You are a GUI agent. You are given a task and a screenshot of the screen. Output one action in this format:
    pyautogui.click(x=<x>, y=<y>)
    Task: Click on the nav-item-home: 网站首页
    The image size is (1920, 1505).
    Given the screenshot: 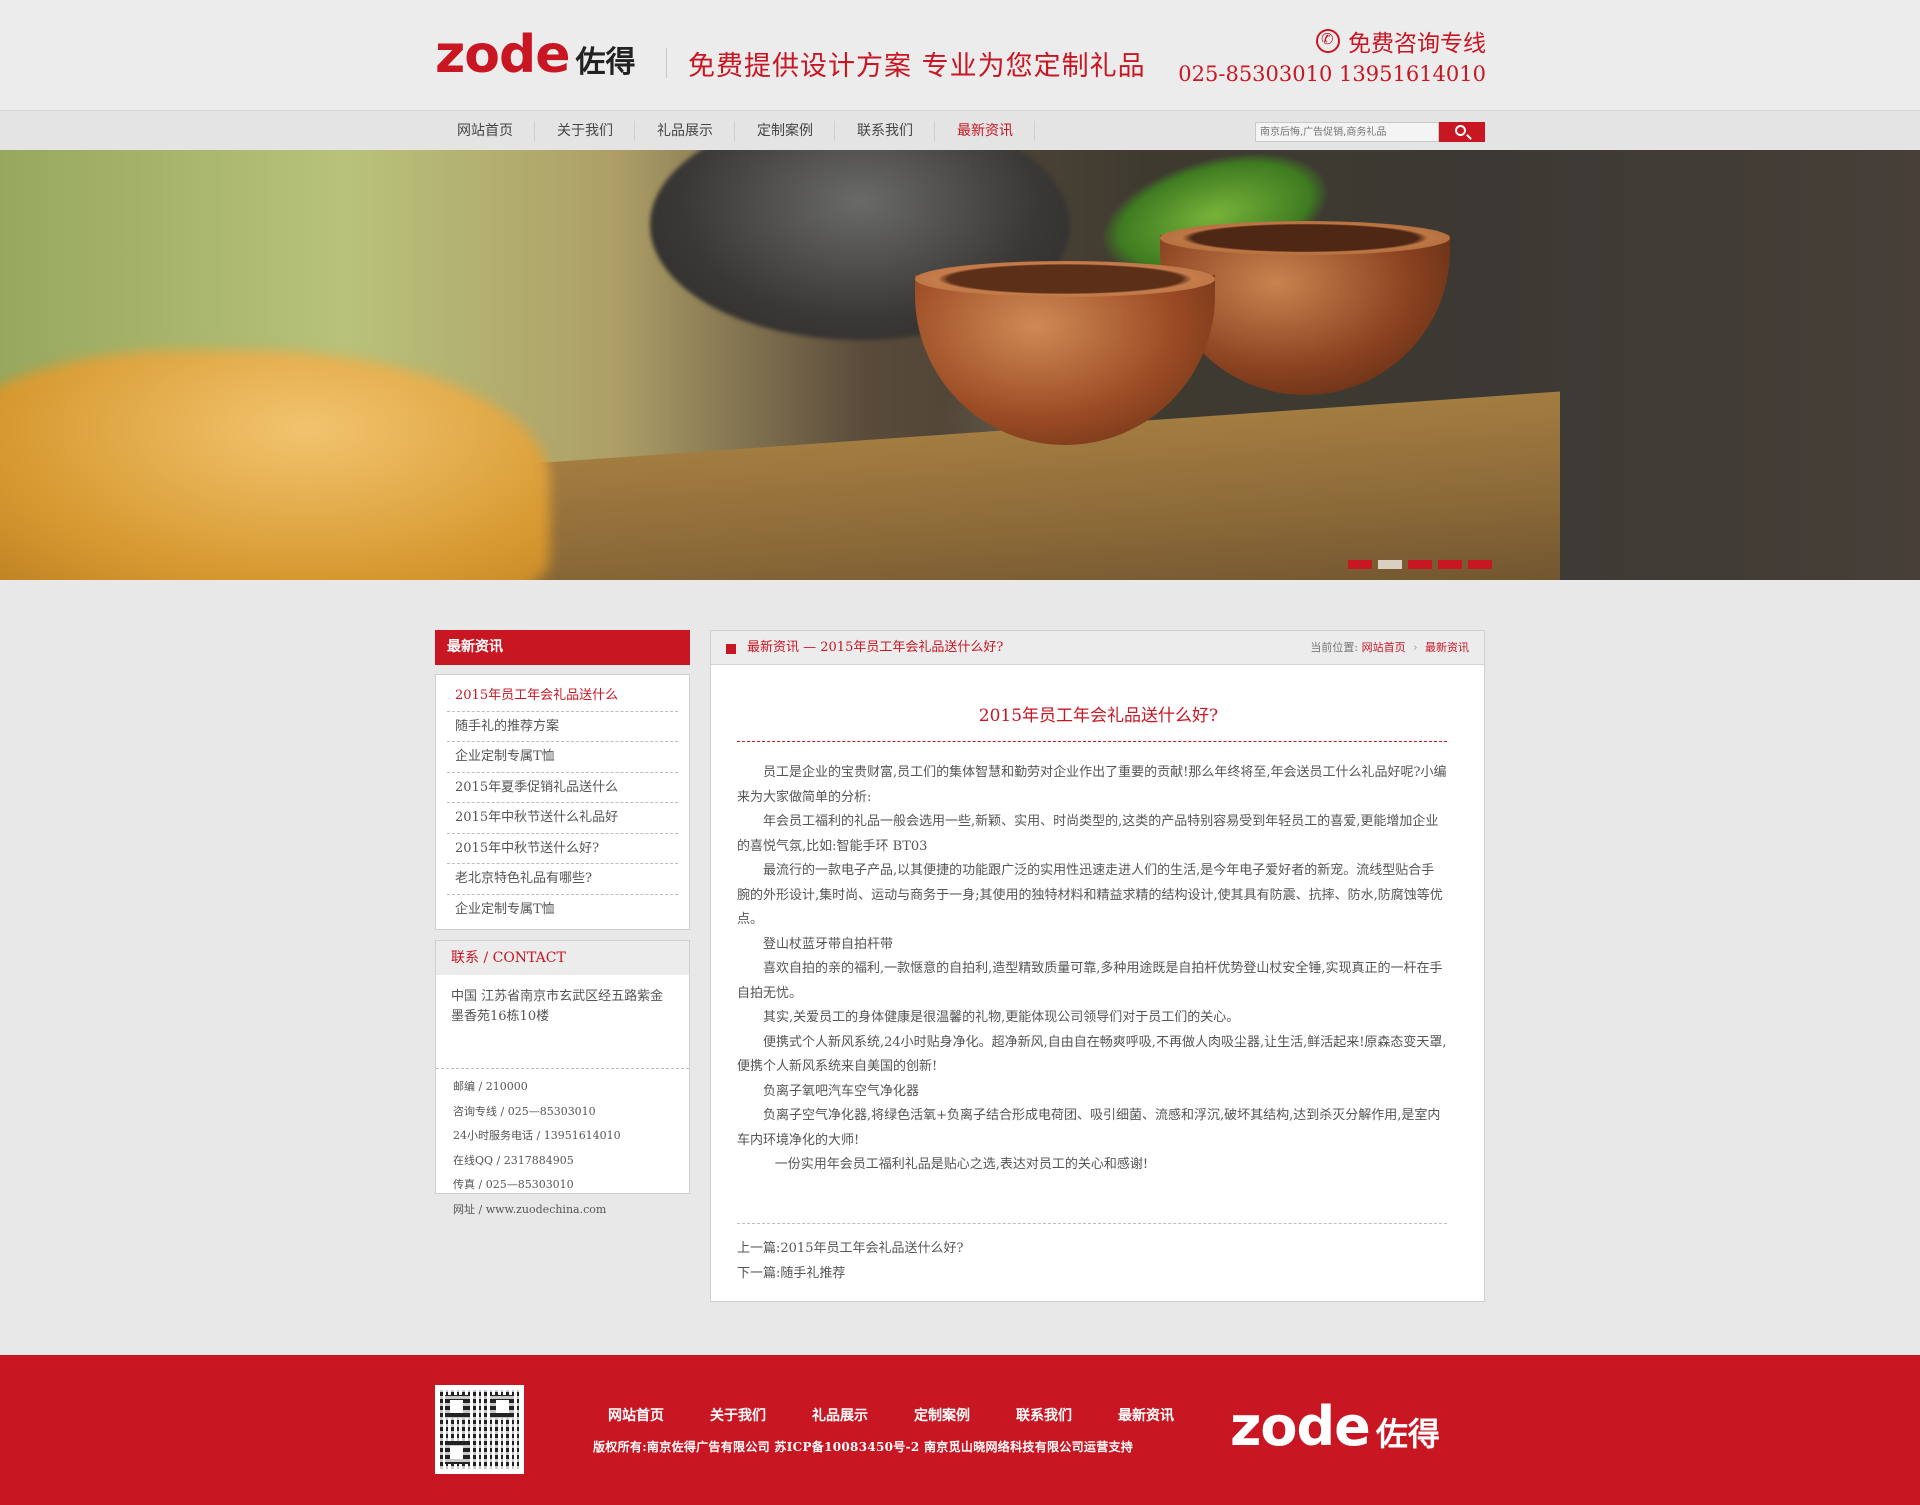 What is the action you would take?
    pyautogui.click(x=485, y=131)
    